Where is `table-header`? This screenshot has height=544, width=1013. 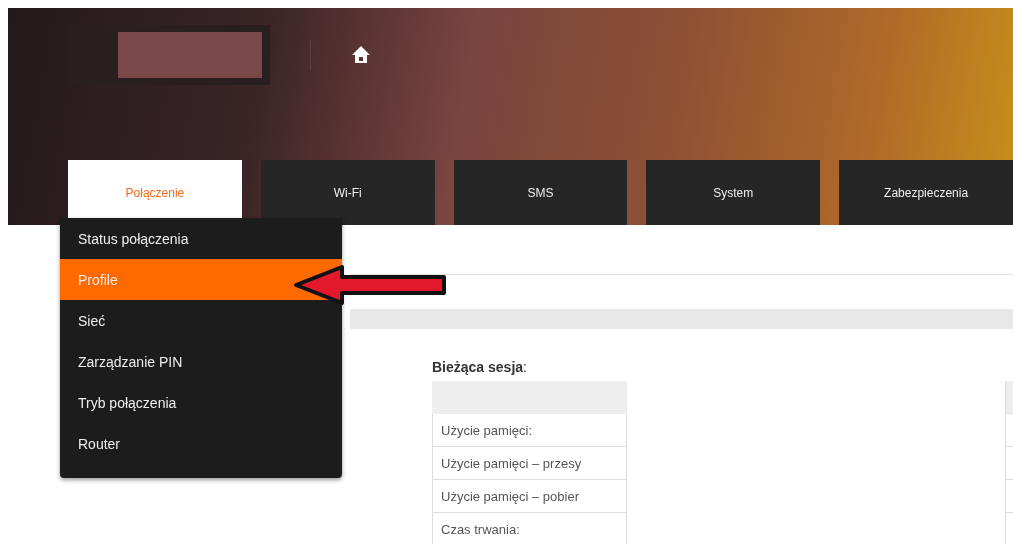
table-header is located at coordinates (1009, 397).